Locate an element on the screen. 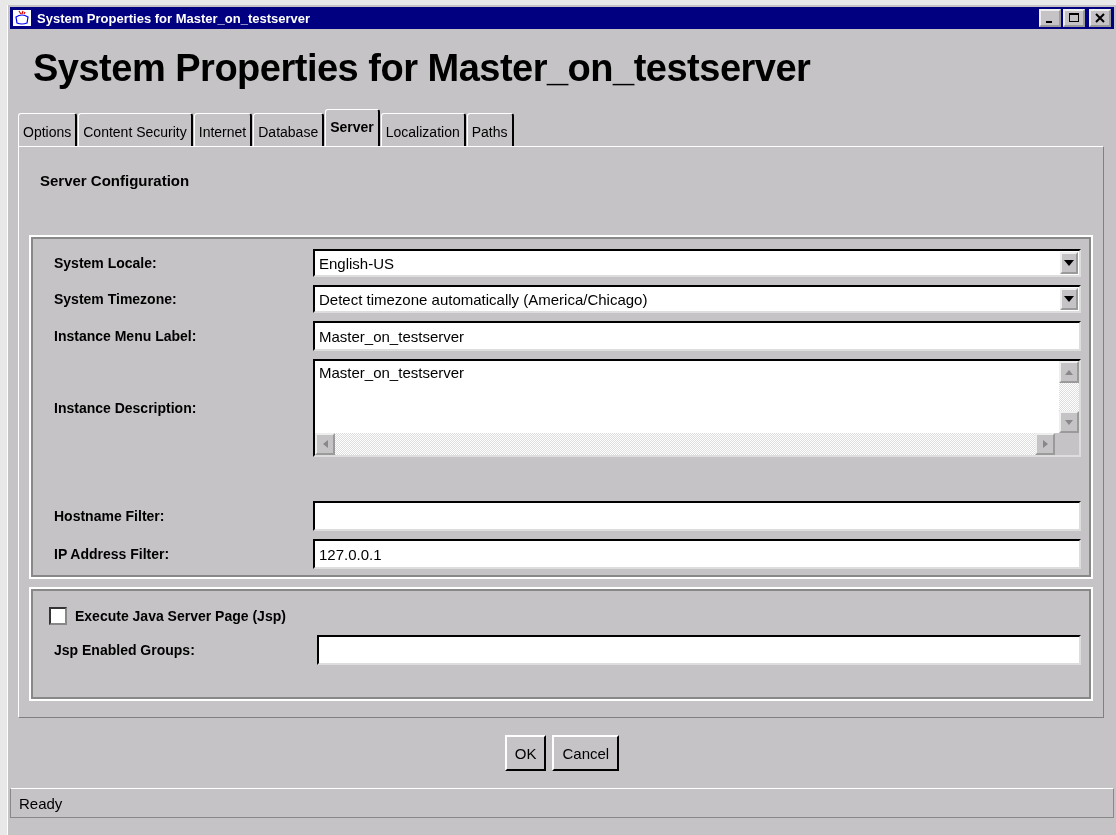  field-label: System Locale: is located at coordinates (106, 263).